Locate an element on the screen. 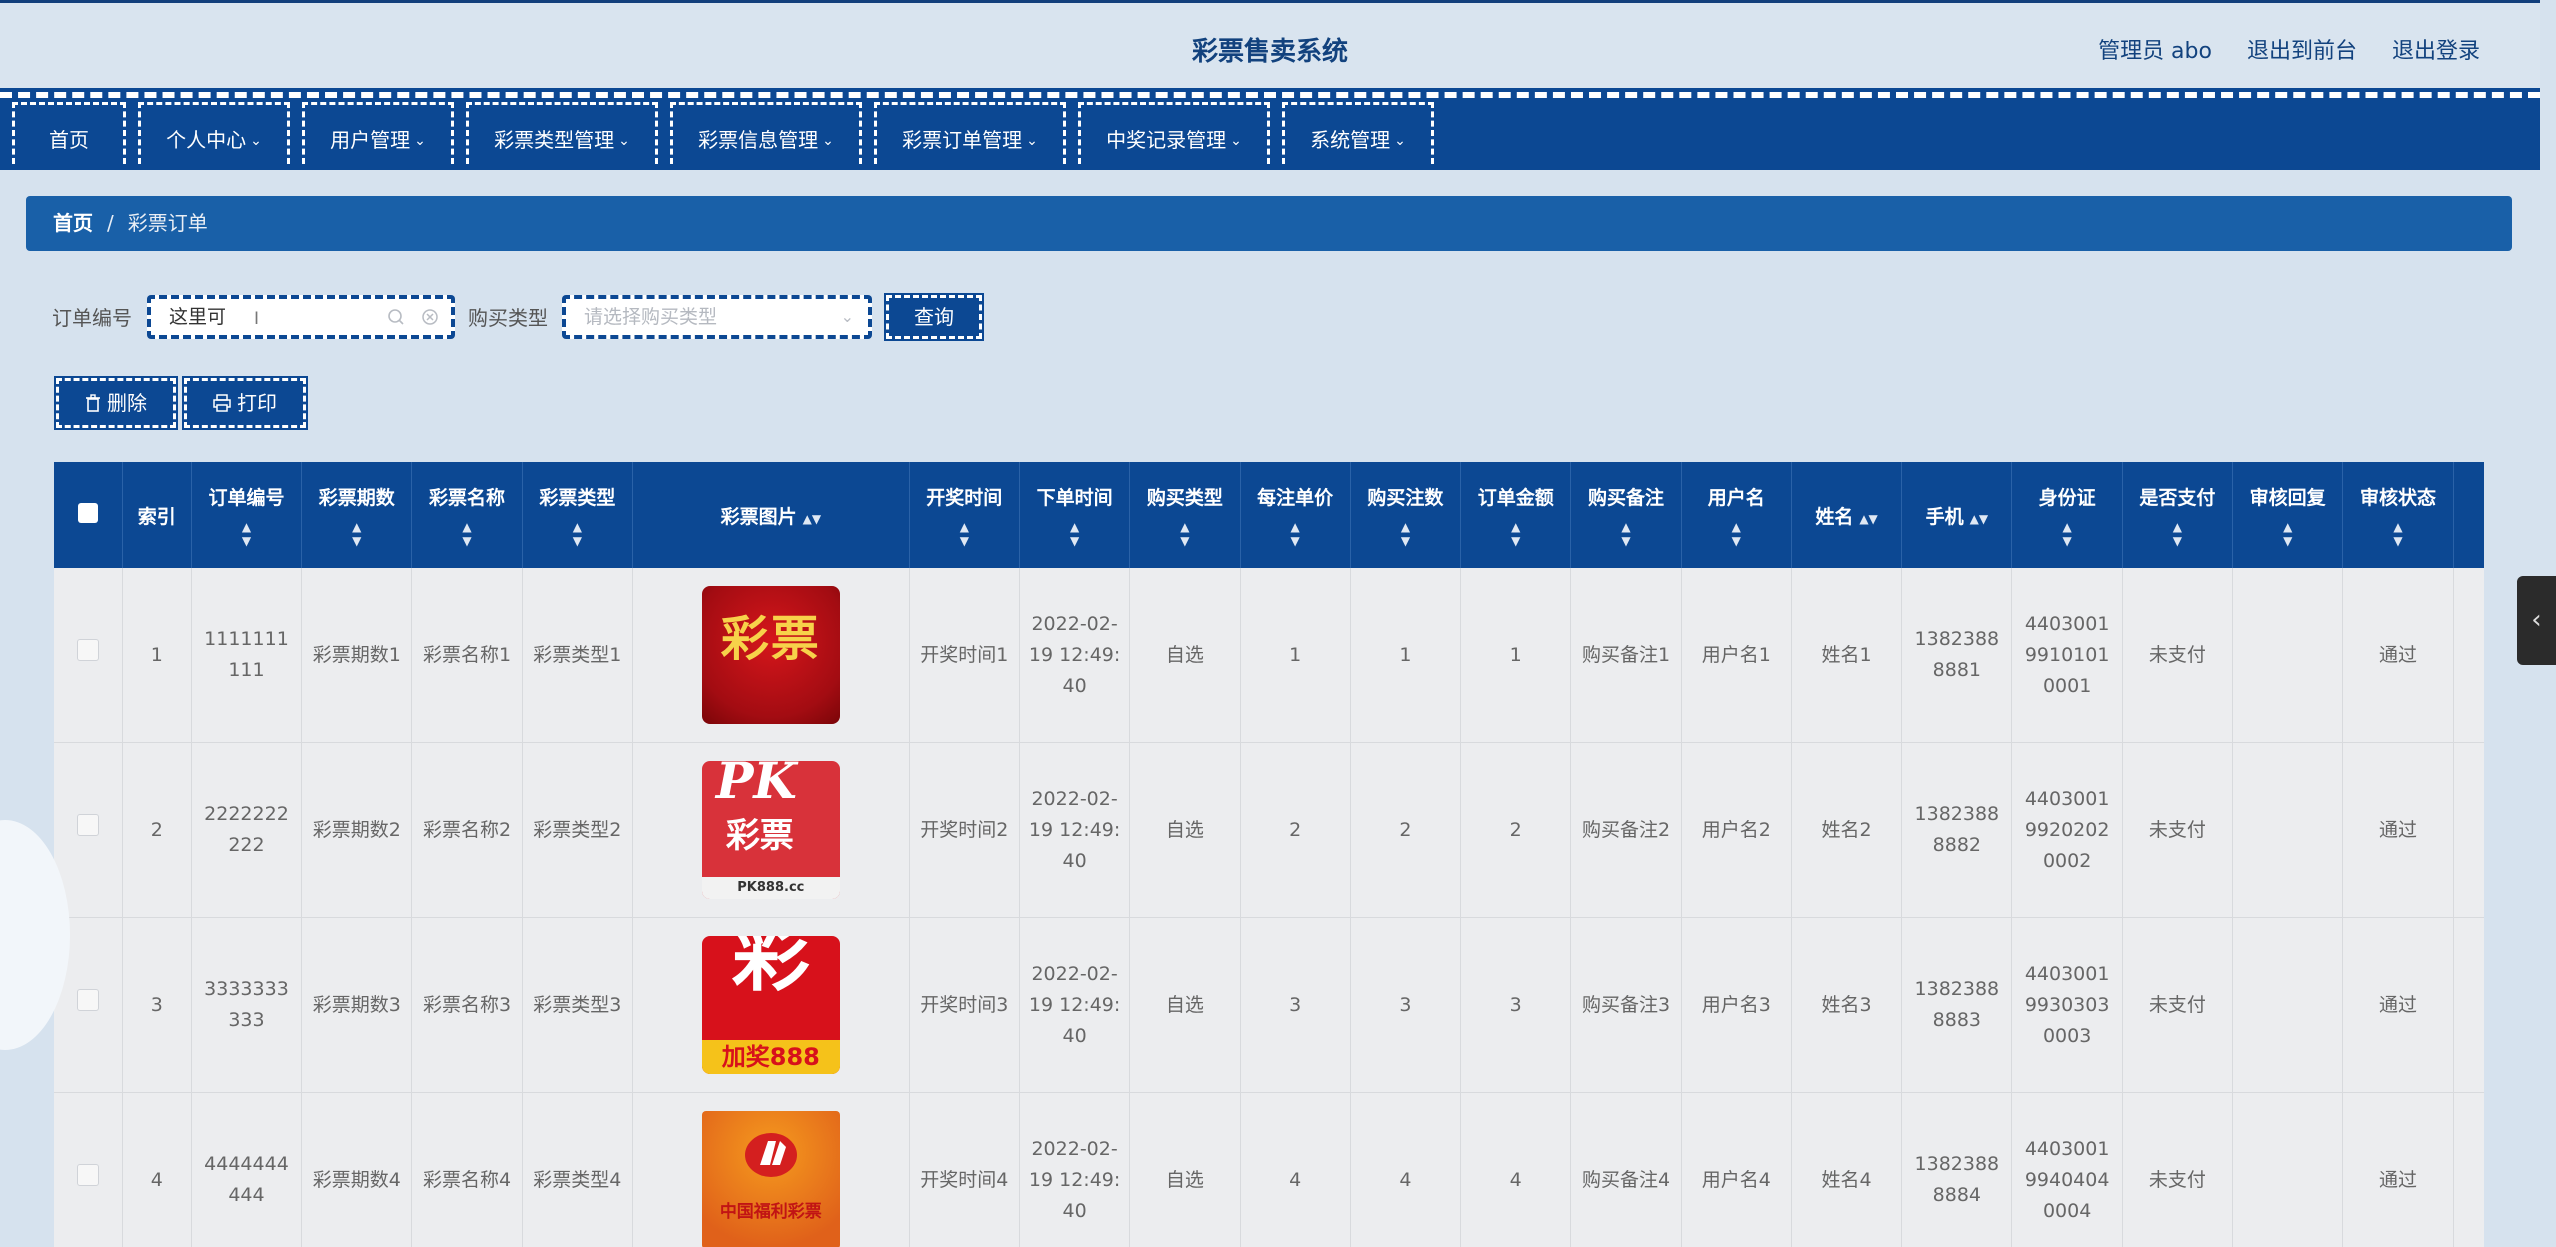 The width and height of the screenshot is (2556, 1247). column-header: 手机 ▲︎▼︎ is located at coordinates (1957, 515).